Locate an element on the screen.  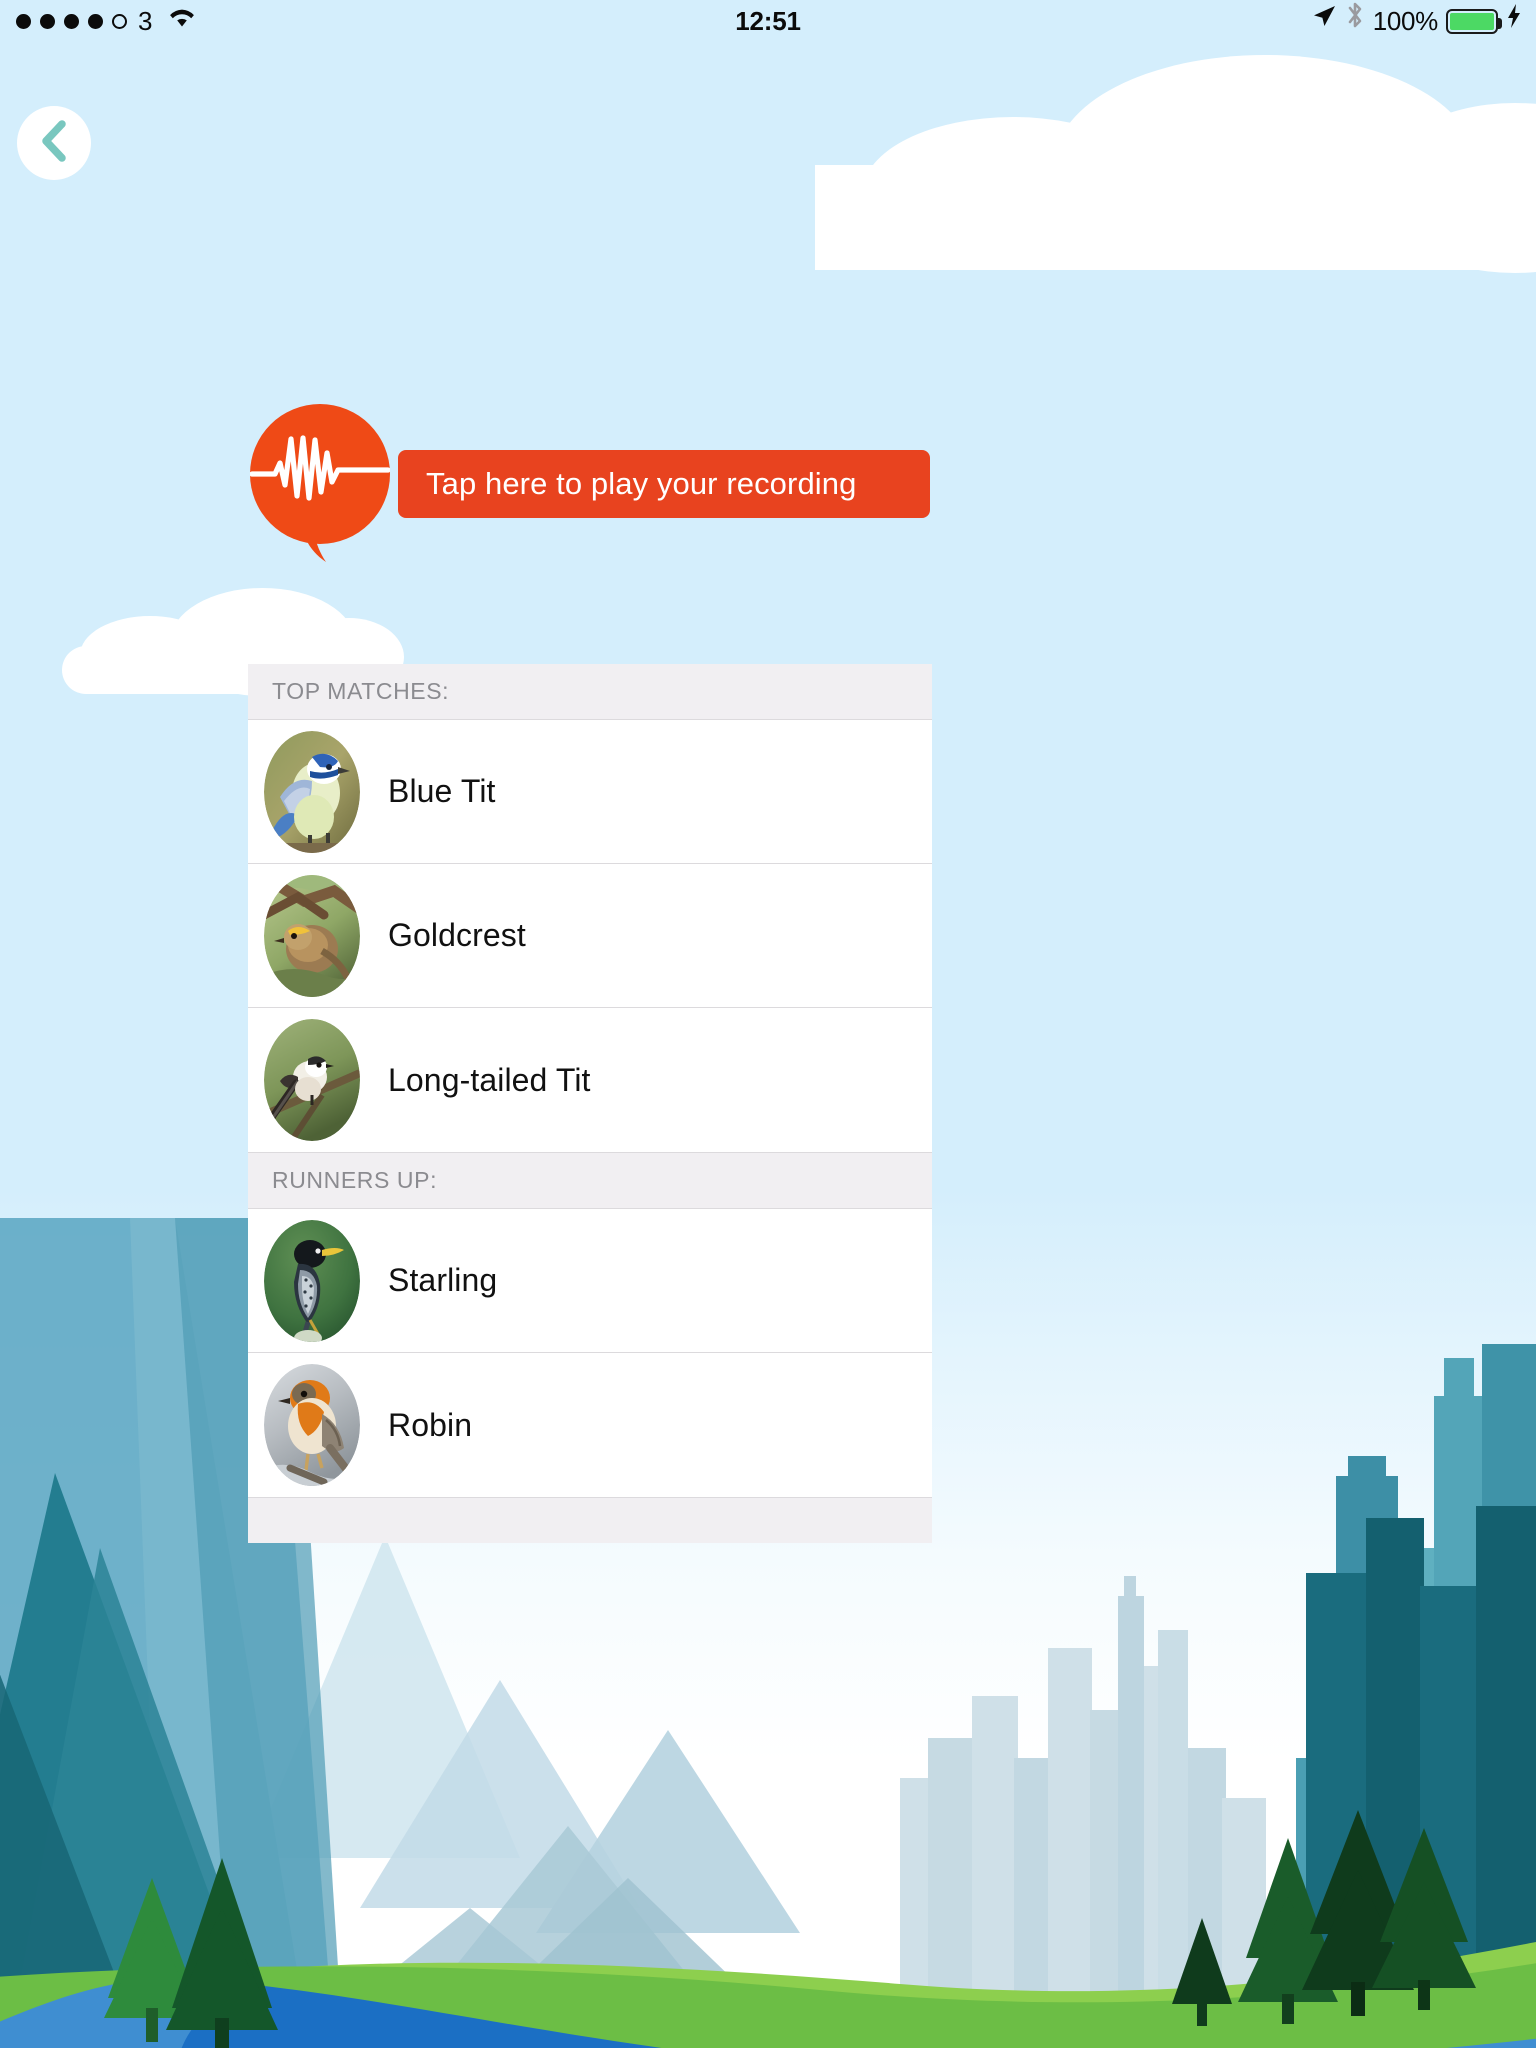
back-button is located at coordinates (54, 143).